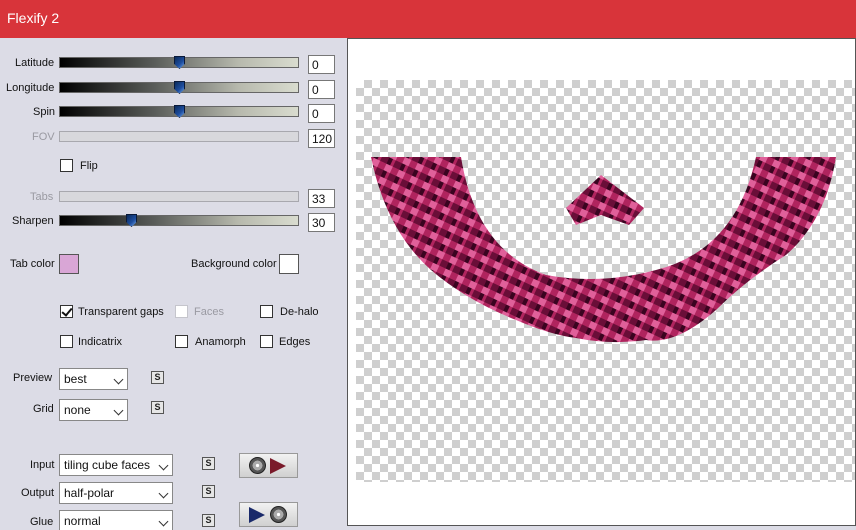 Image resolution: width=856 pixels, height=530 pixels. Describe the element at coordinates (100, 342) in the screenshot. I see `indicatrix-label: Indicatrix` at that location.